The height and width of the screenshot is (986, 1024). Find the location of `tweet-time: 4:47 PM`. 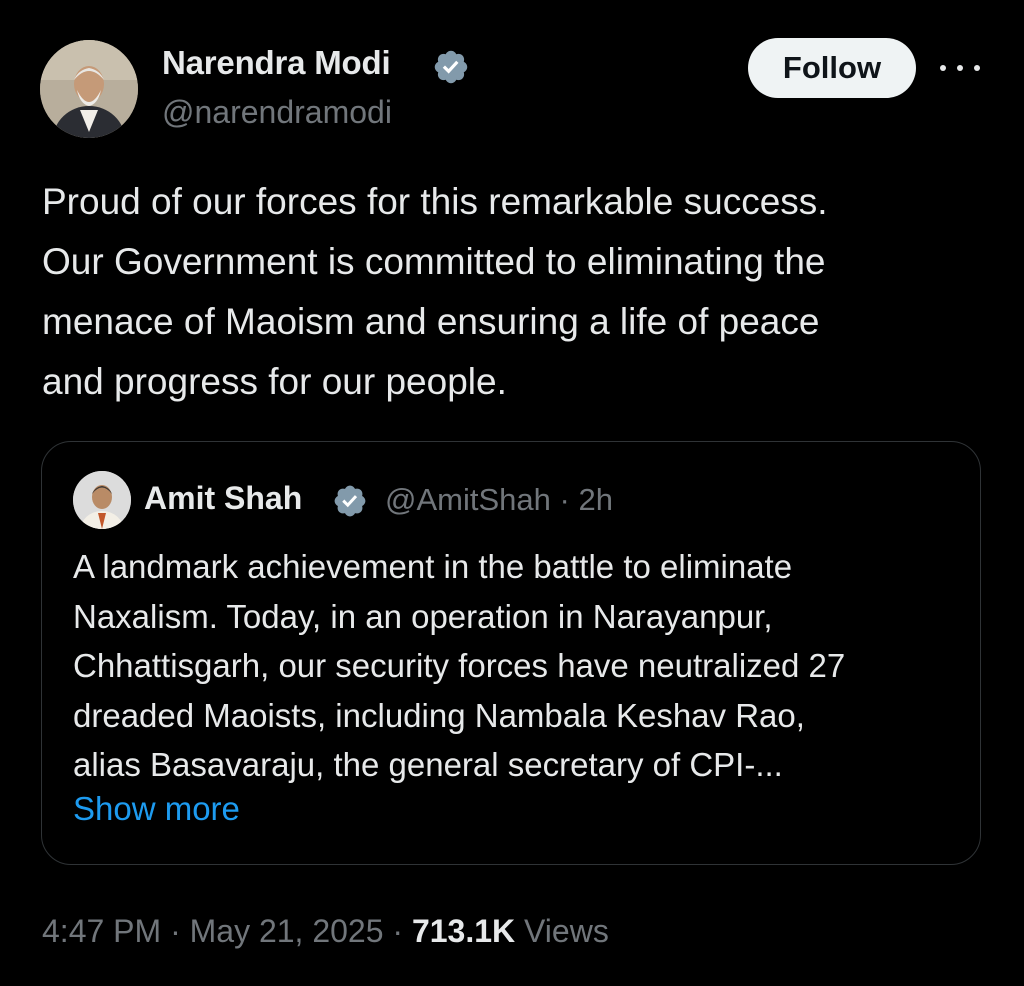

tweet-time: 4:47 PM is located at coordinates (101, 931).